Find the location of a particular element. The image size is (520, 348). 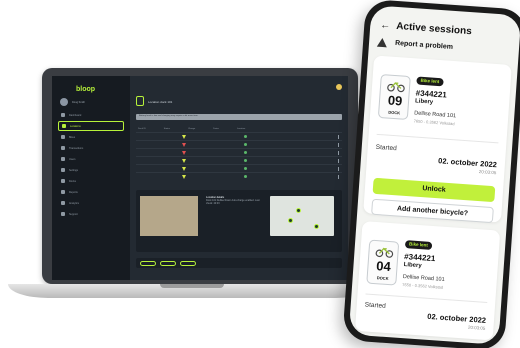

sidebar-item-reports: Reports is located at coordinates (91, 192).